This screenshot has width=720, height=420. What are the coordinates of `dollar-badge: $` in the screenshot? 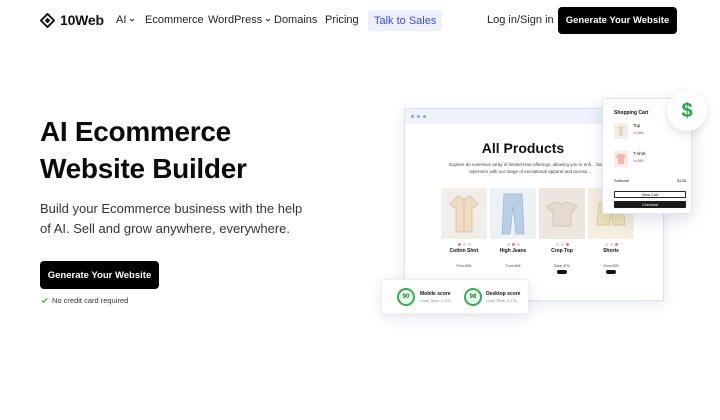 It's located at (687, 111).